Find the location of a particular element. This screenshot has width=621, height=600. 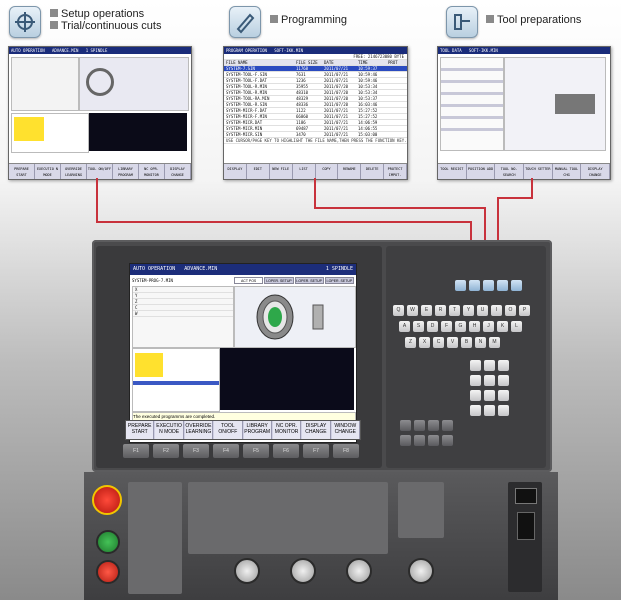

hw-f5: F5 is located at coordinates (256, 451).